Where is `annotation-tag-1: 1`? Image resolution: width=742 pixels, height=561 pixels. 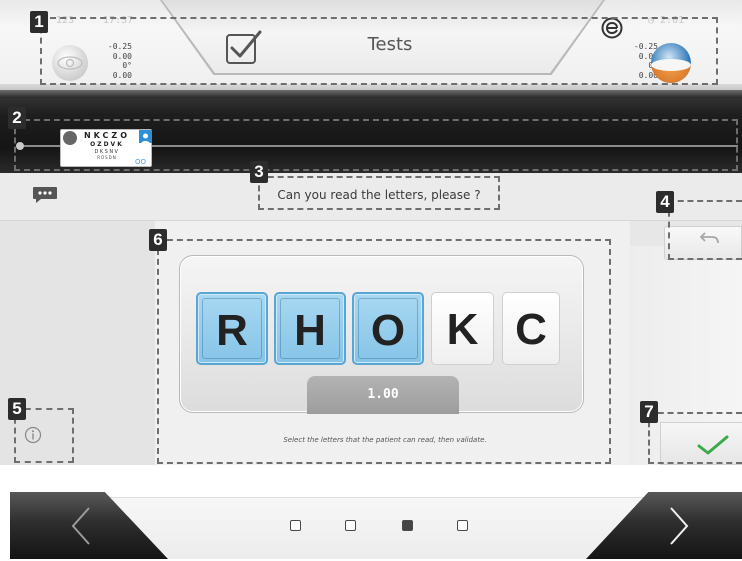
annotation-tag-1: 1 is located at coordinates (39, 22).